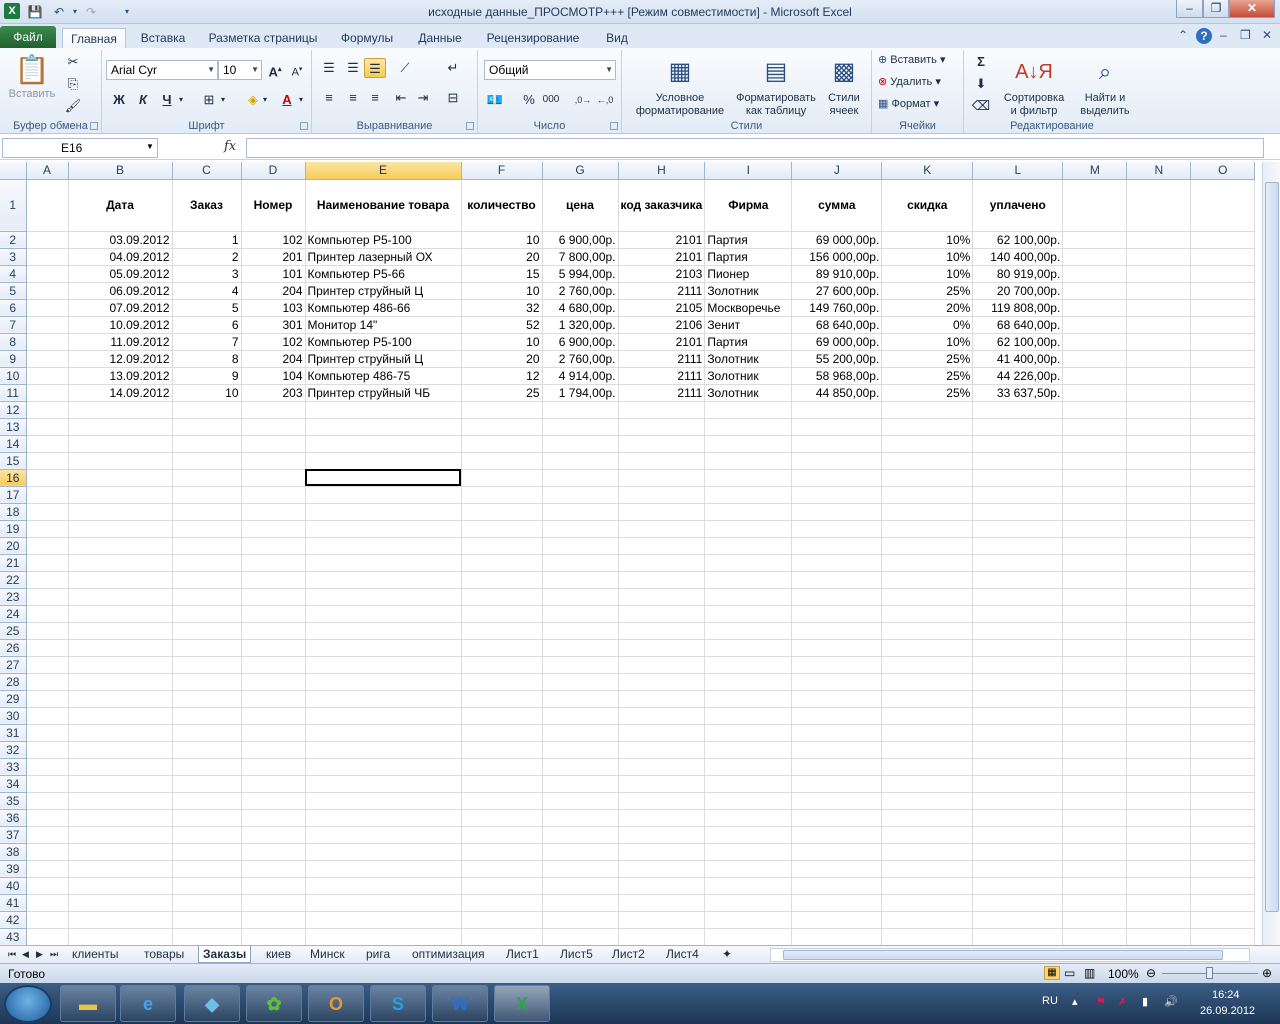  Describe the element at coordinates (844, 85) in the screenshot. I see `cell-styles-button: ▩ Стили ячеек` at that location.